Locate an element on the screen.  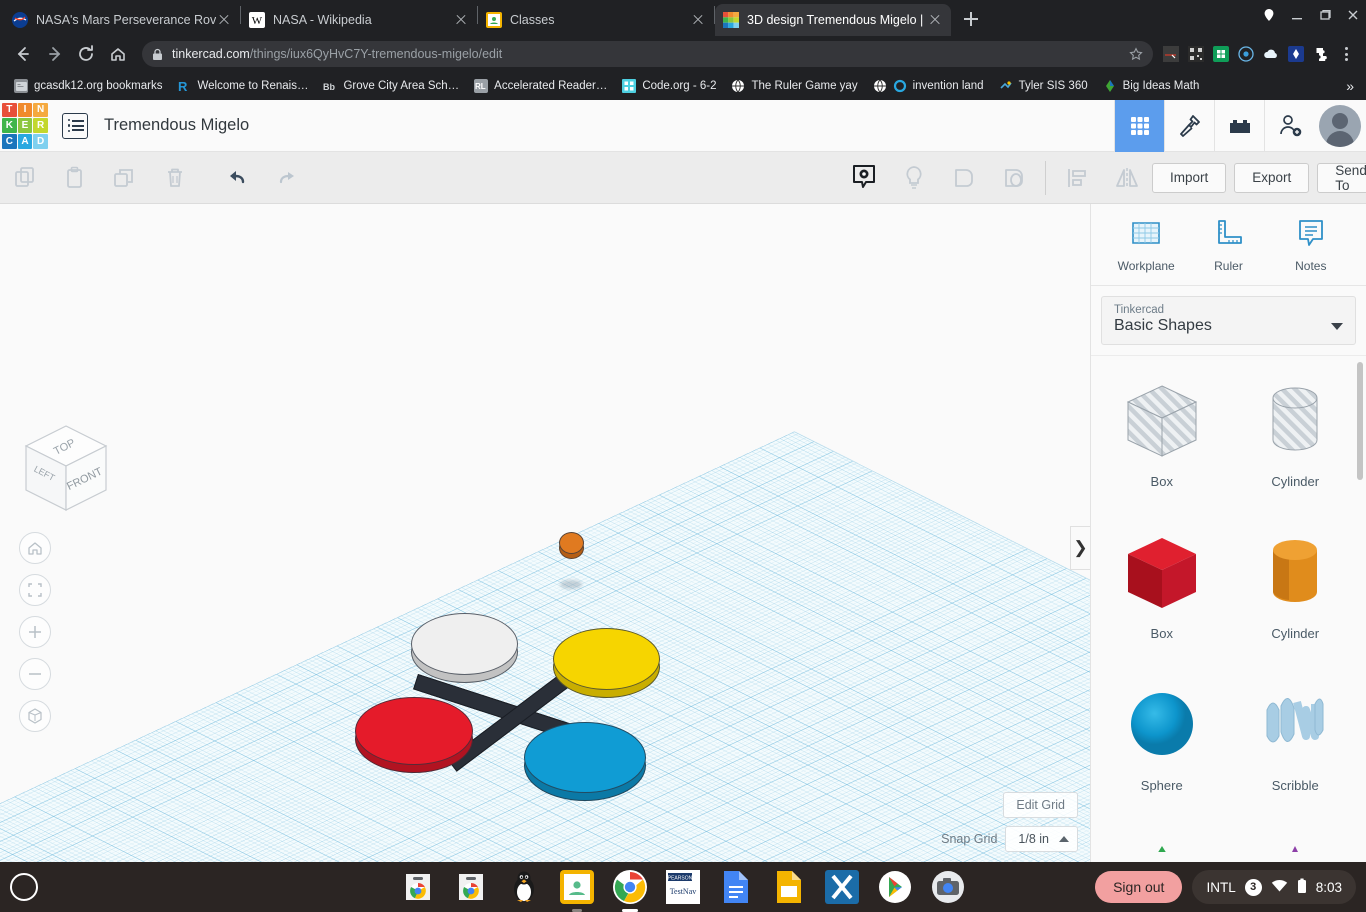
edit-grid-button: Edit Grid is located at coordinates (1040, 805).